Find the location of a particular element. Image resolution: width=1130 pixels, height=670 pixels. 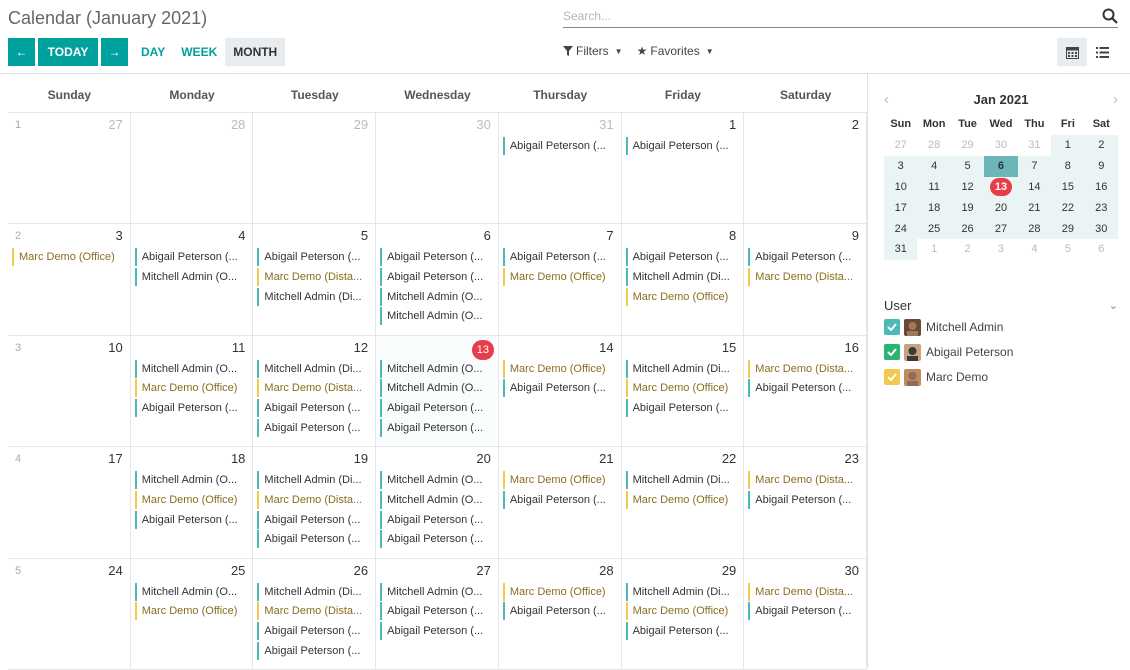

list-view-button is located at coordinates (1102, 52).